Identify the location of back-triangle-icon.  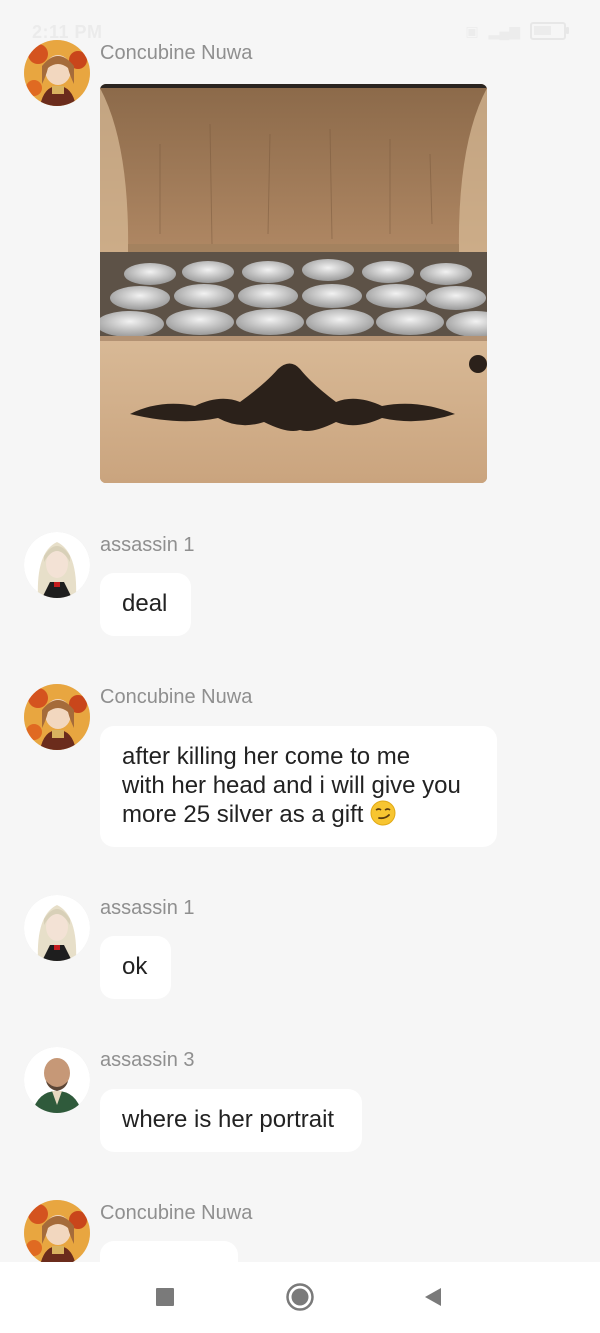
(433, 1297).